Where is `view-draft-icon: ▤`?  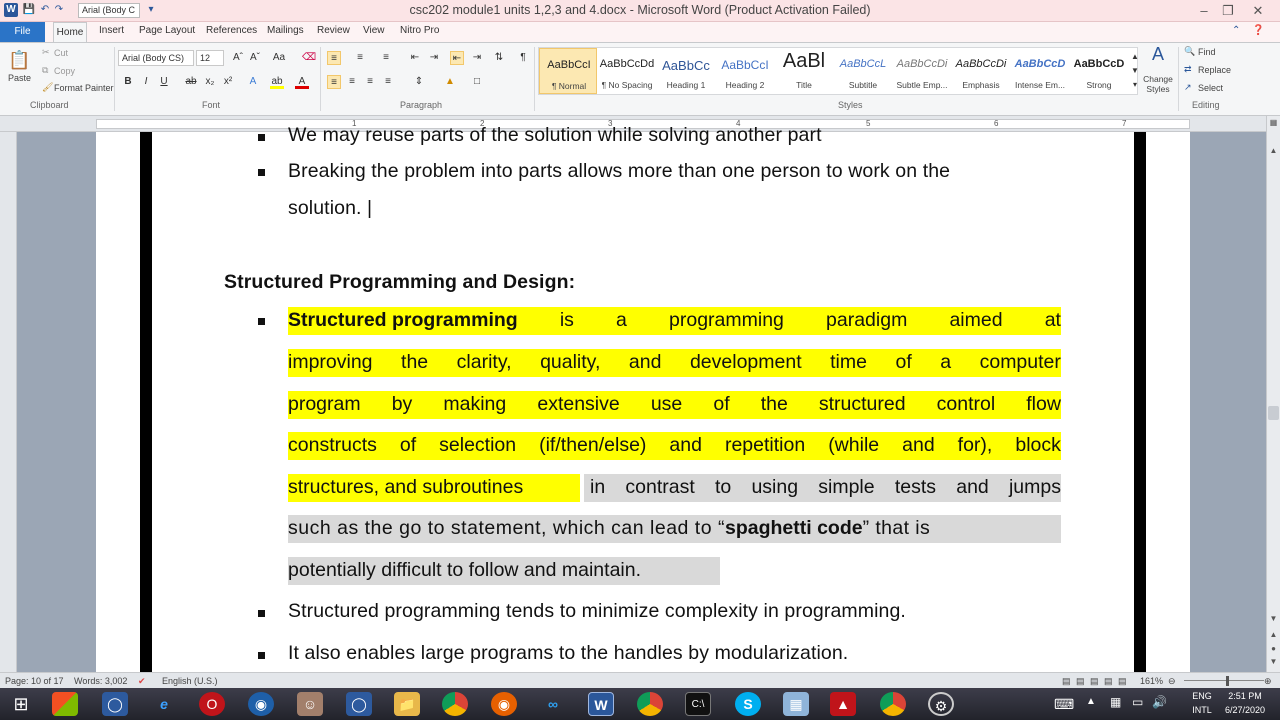 view-draft-icon: ▤ is located at coordinates (1122, 681).